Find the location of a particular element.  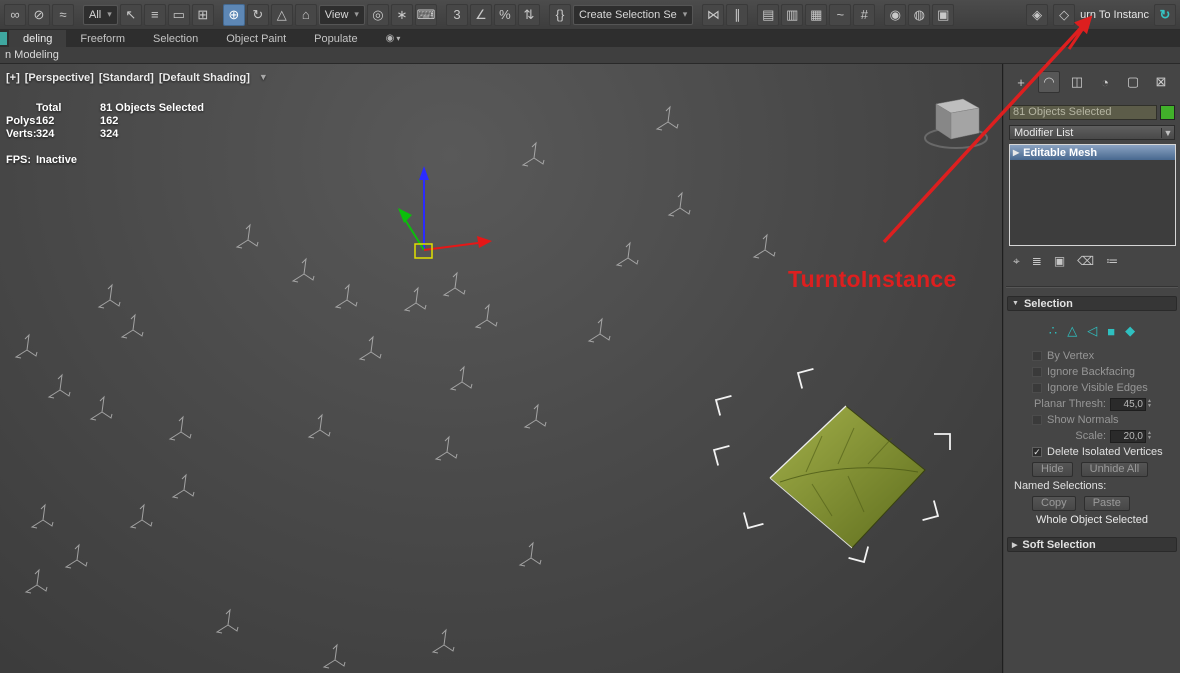

check-icon: ✓ is located at coordinates (1037, 451).